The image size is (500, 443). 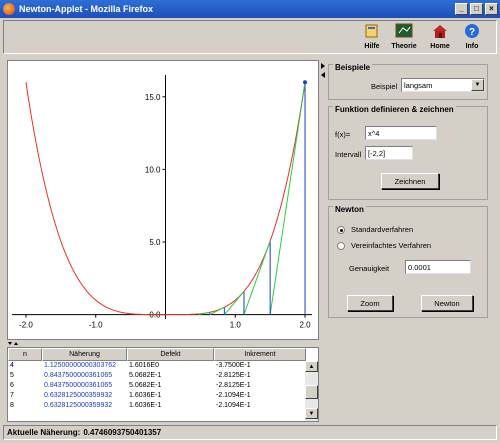 What do you see at coordinates (382, 229) in the screenshot?
I see `radio-standard-label: Standardverfahren` at bounding box center [382, 229].